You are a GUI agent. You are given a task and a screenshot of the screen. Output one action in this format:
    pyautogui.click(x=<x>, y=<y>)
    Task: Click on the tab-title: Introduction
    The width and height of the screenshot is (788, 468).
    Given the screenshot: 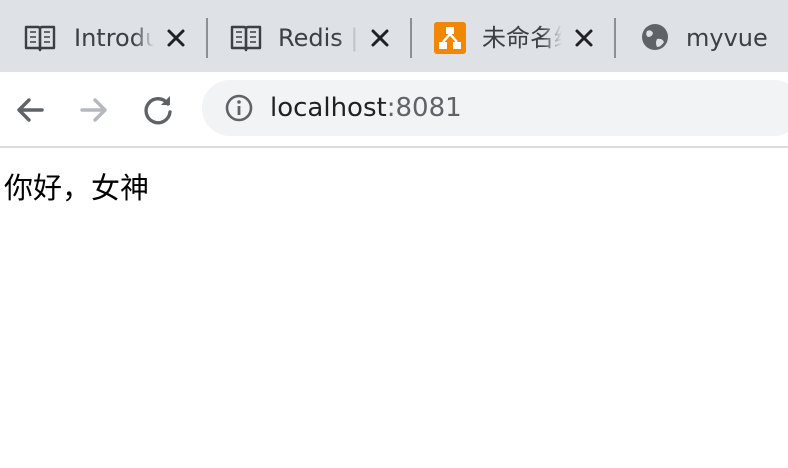 What is the action you would take?
    pyautogui.click(x=114, y=38)
    